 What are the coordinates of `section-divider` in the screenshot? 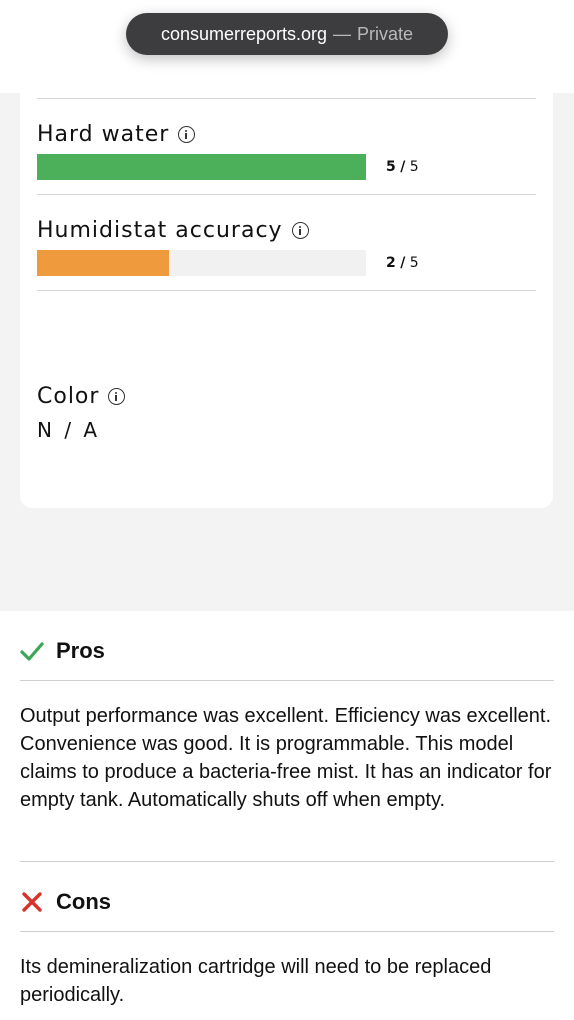 It's located at (287, 861).